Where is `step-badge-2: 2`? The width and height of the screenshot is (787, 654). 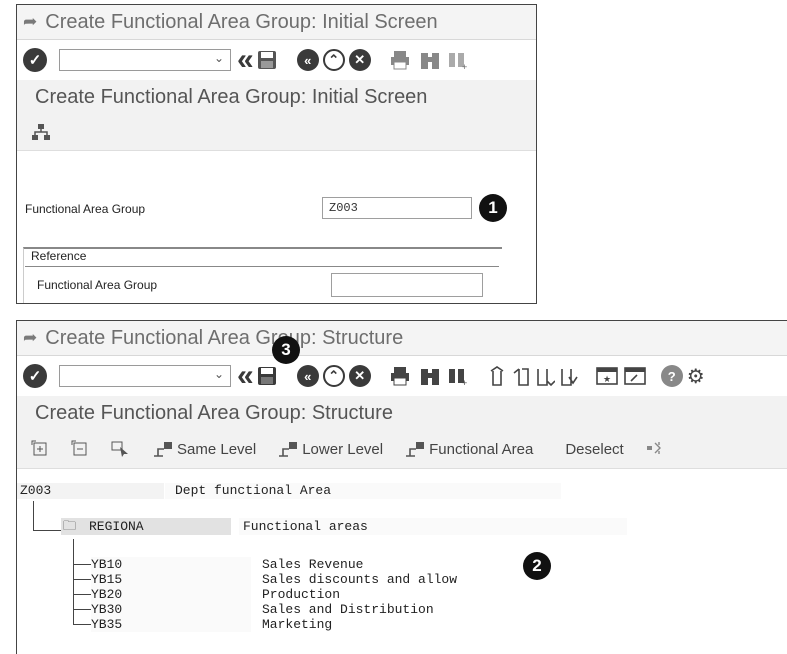 step-badge-2: 2 is located at coordinates (537, 566).